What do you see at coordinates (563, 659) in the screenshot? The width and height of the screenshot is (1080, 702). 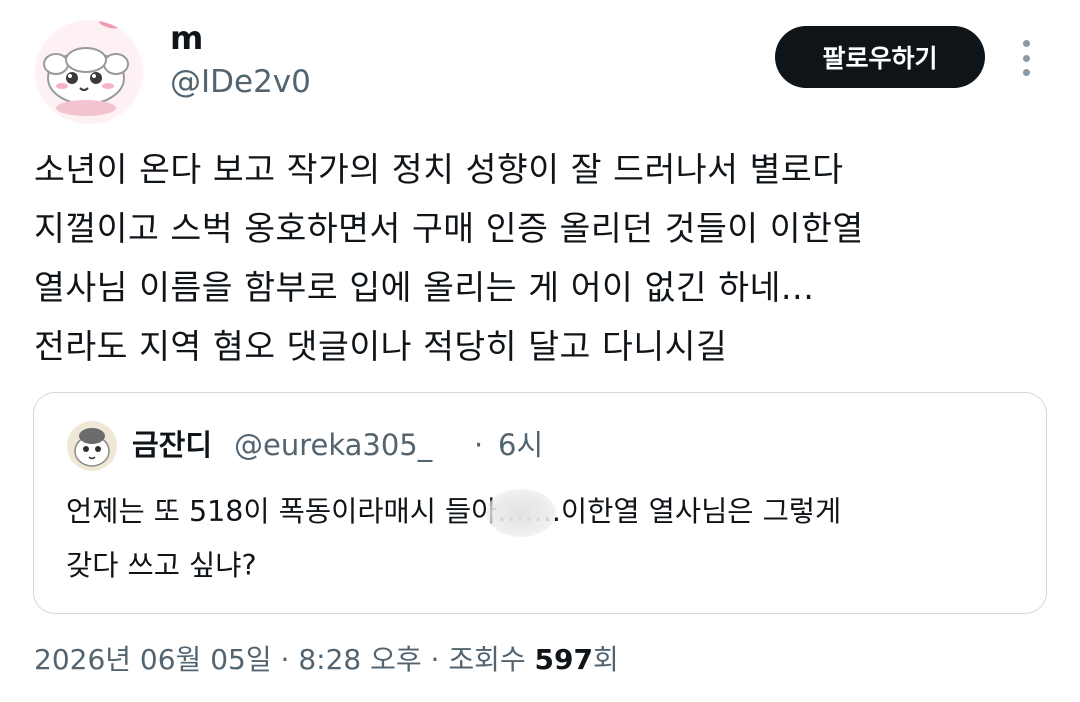 I see `views-count: 597` at bounding box center [563, 659].